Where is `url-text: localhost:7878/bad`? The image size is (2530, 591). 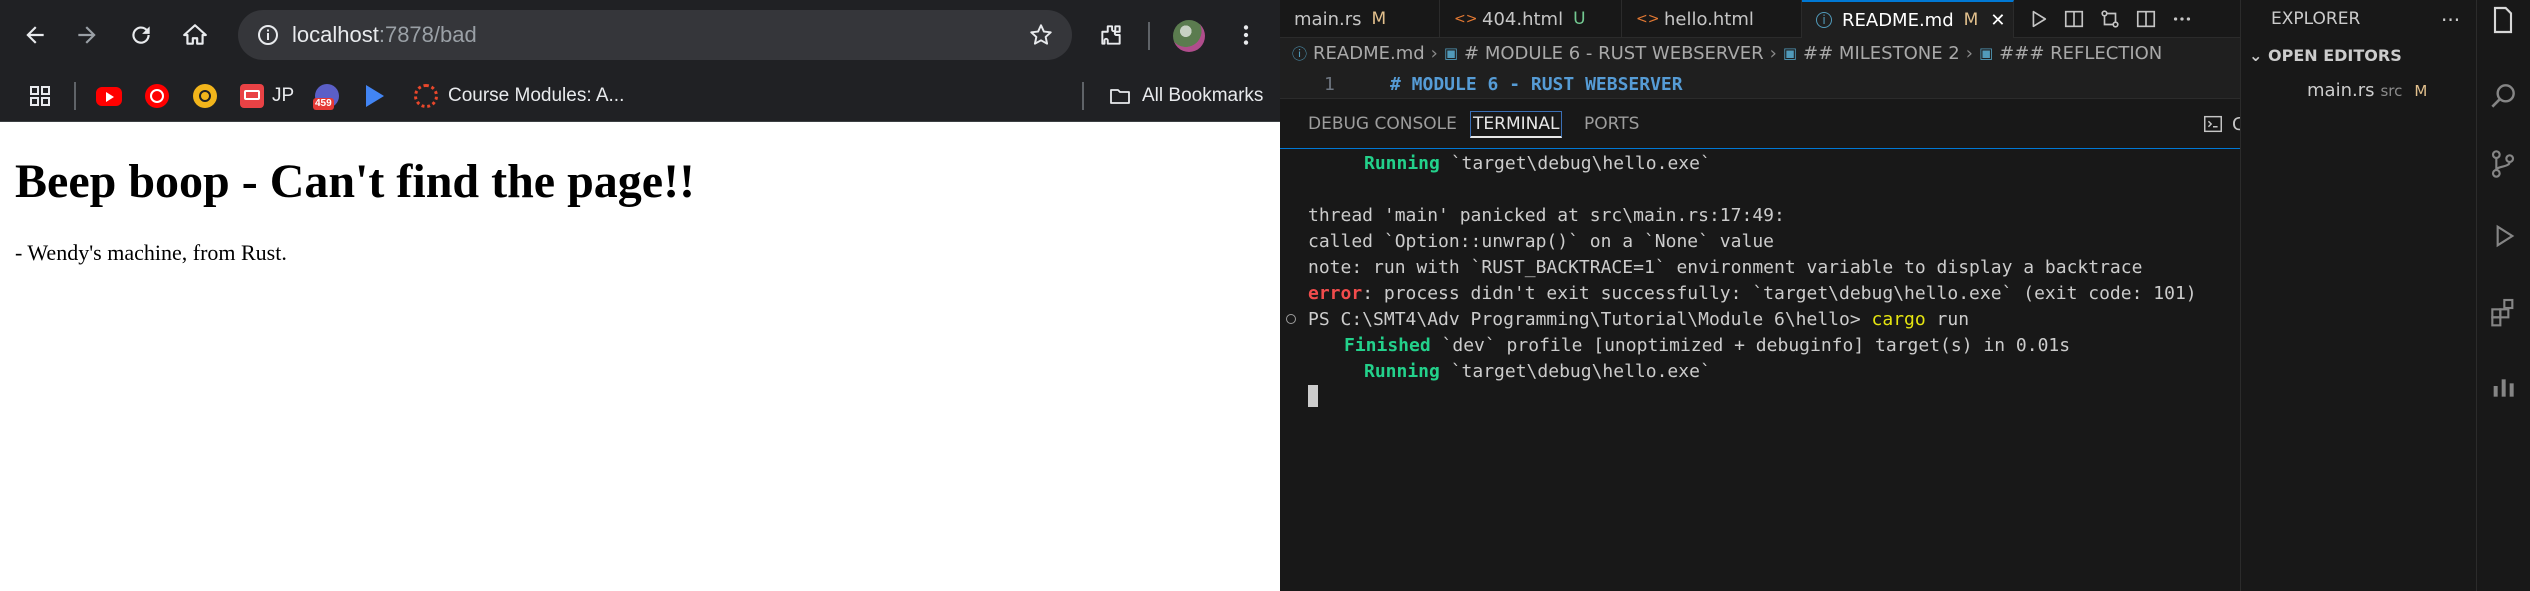 url-text: localhost:7878/bad is located at coordinates (384, 35).